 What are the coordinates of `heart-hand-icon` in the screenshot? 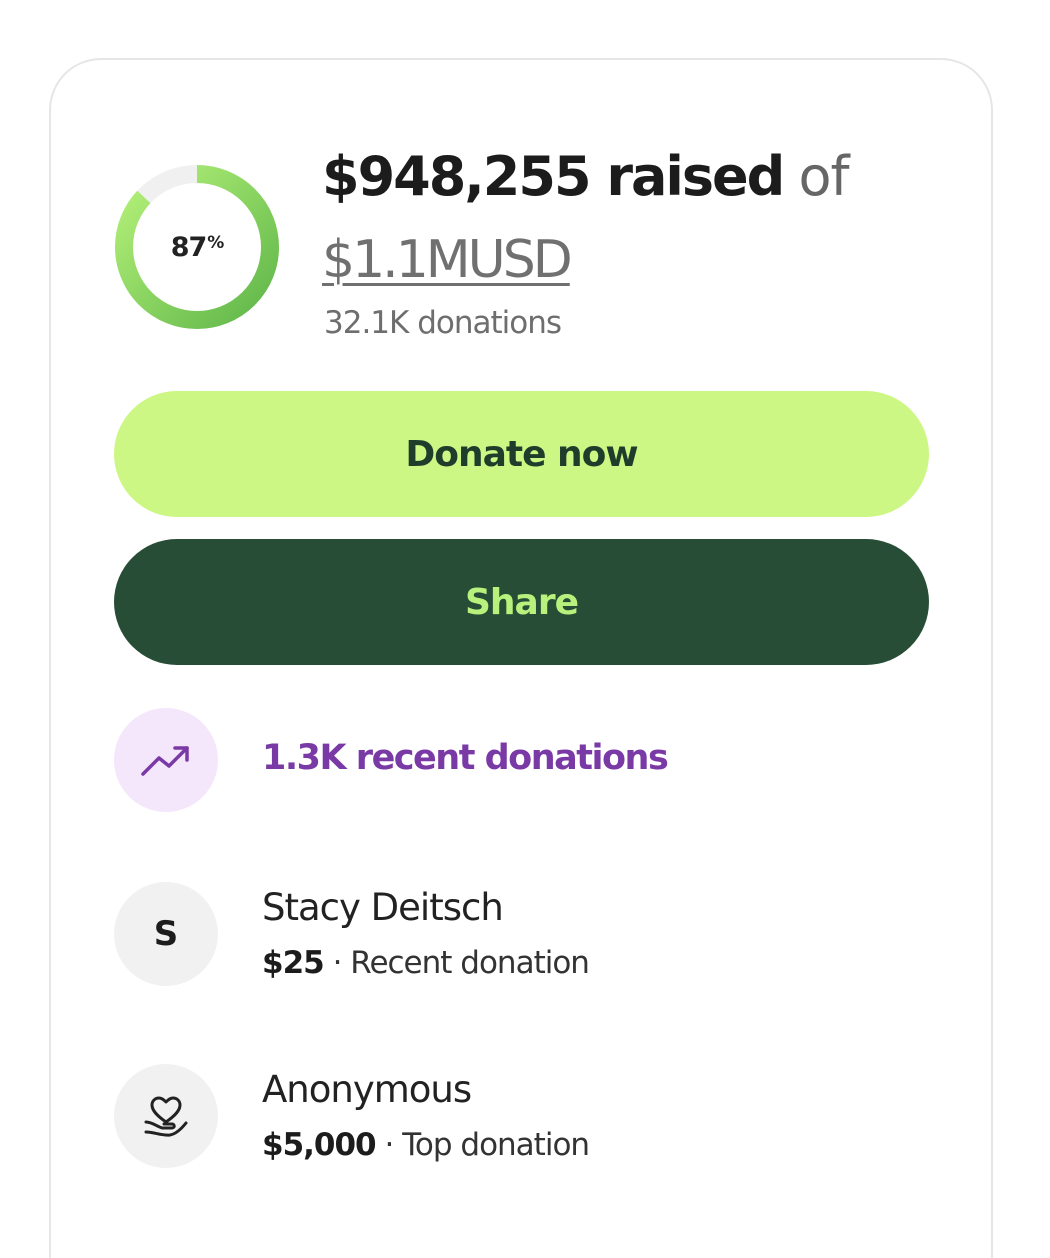 It's located at (166, 1116).